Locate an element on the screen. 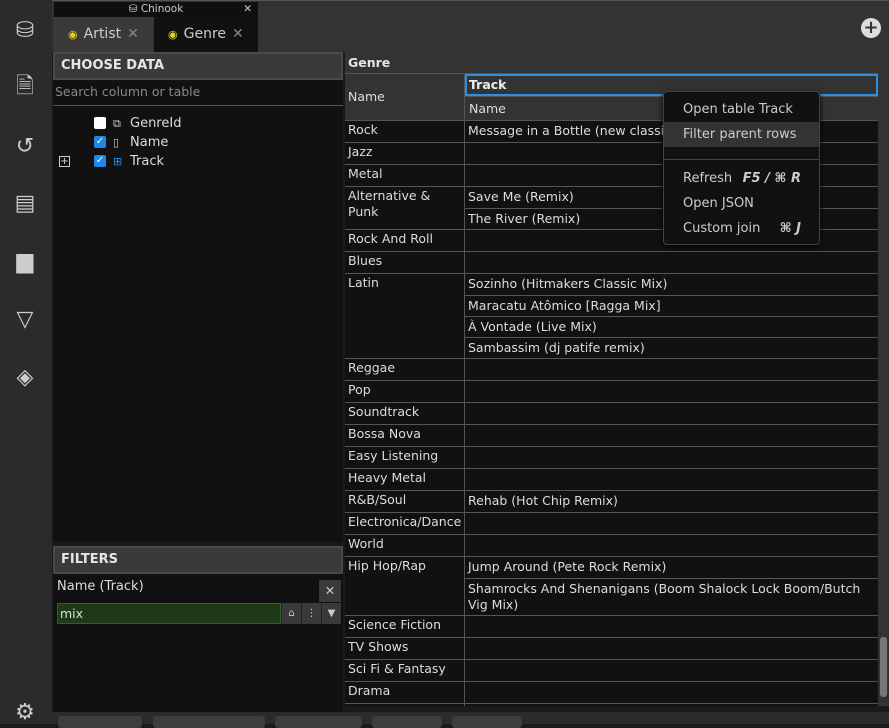  menu-item-open-json: Open JSON is located at coordinates (741, 203).